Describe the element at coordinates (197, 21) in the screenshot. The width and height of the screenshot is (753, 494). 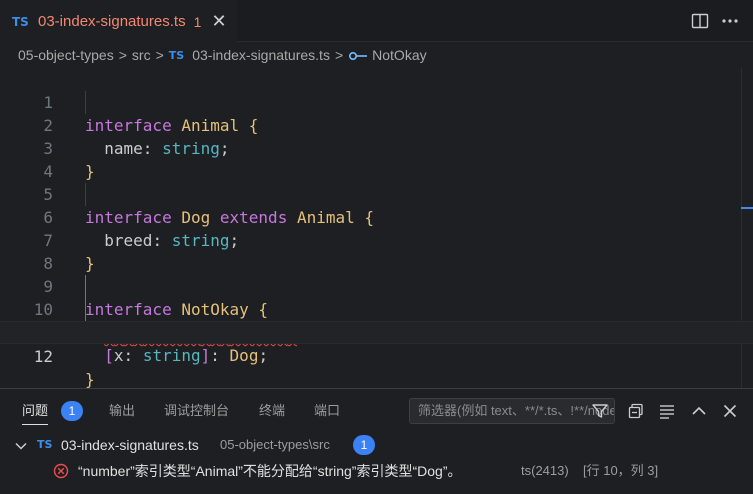
I see `tab-problem-count: 1` at that location.